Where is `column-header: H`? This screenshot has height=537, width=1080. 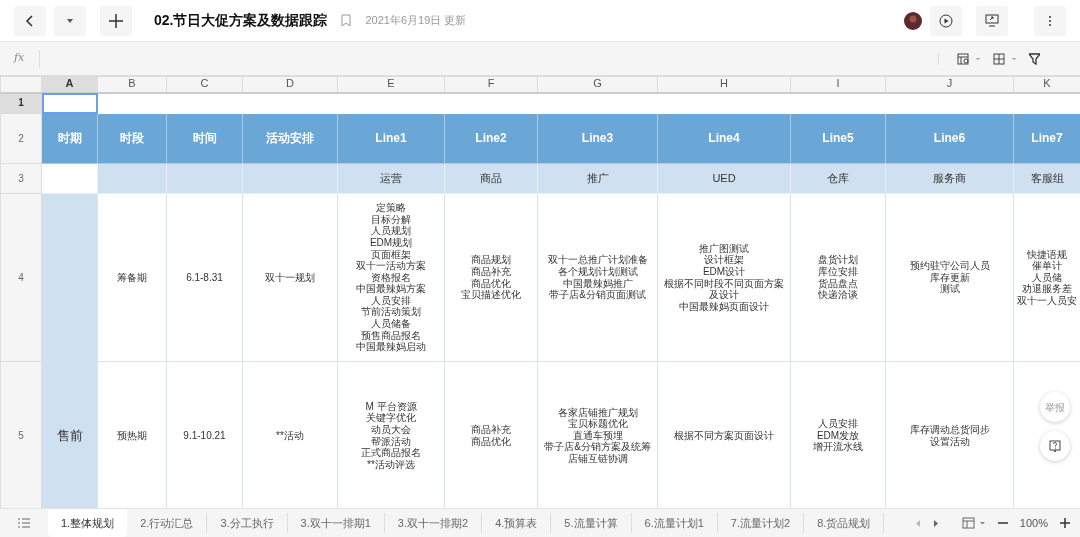 column-header: H is located at coordinates (724, 84).